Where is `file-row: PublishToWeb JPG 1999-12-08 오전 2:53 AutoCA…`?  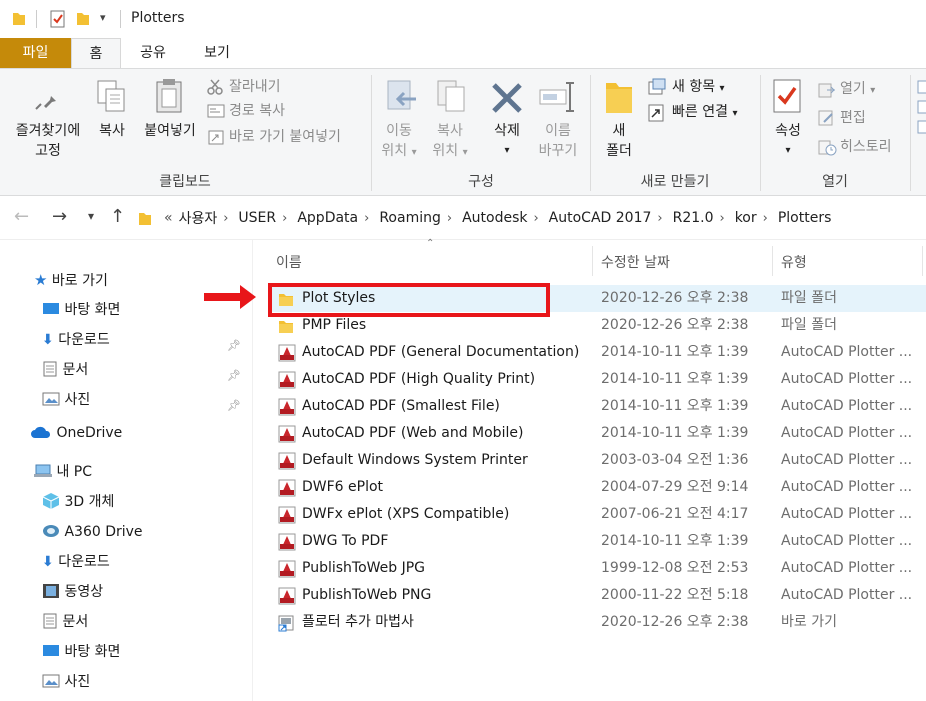 file-row: PublishToWeb JPG 1999-12-08 오전 2:53 AutoCA… is located at coordinates (597, 568).